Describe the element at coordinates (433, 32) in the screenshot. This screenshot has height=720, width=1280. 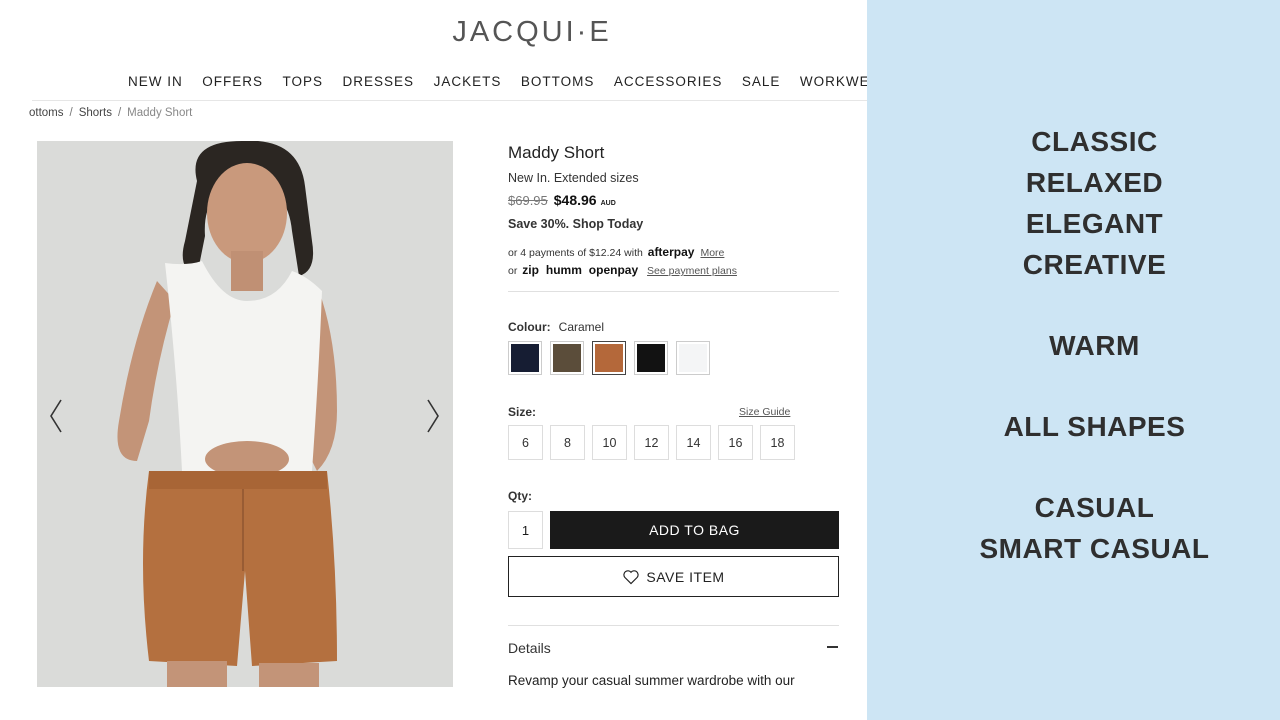
I see `site-logo: JACQUI·E` at that location.